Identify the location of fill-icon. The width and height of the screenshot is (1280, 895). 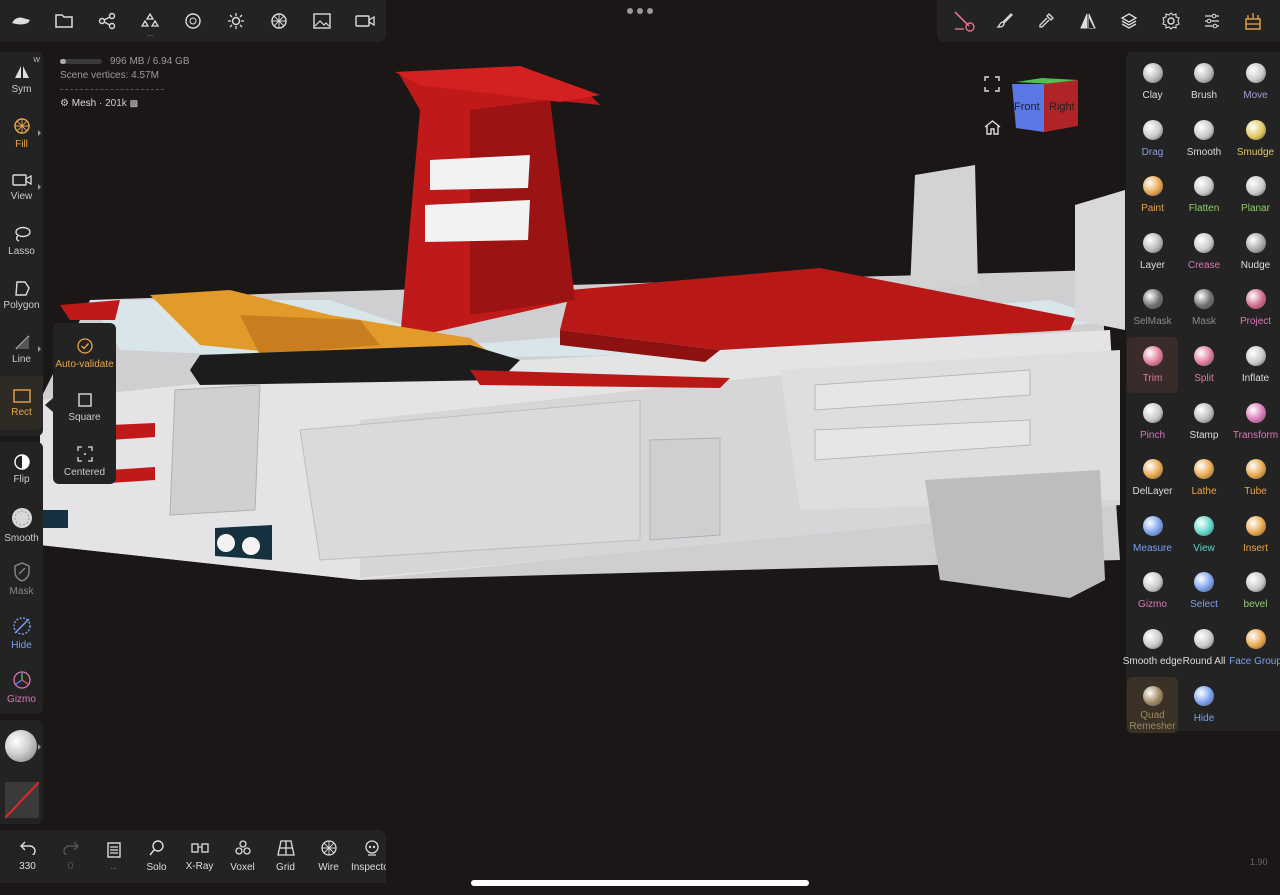
(21, 125).